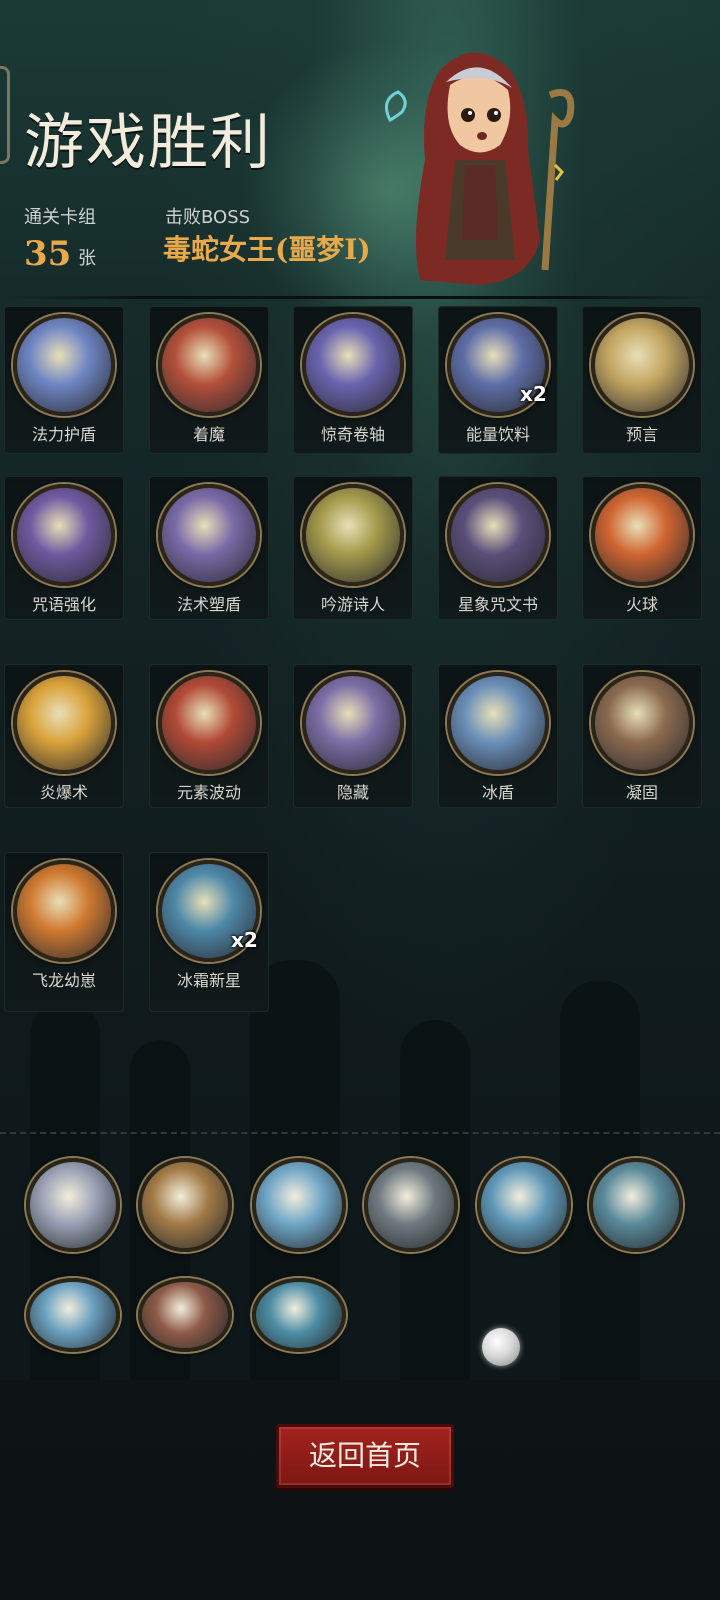 This screenshot has height=1600, width=720. I want to click on card-name: 能量饮料, so click(497, 434).